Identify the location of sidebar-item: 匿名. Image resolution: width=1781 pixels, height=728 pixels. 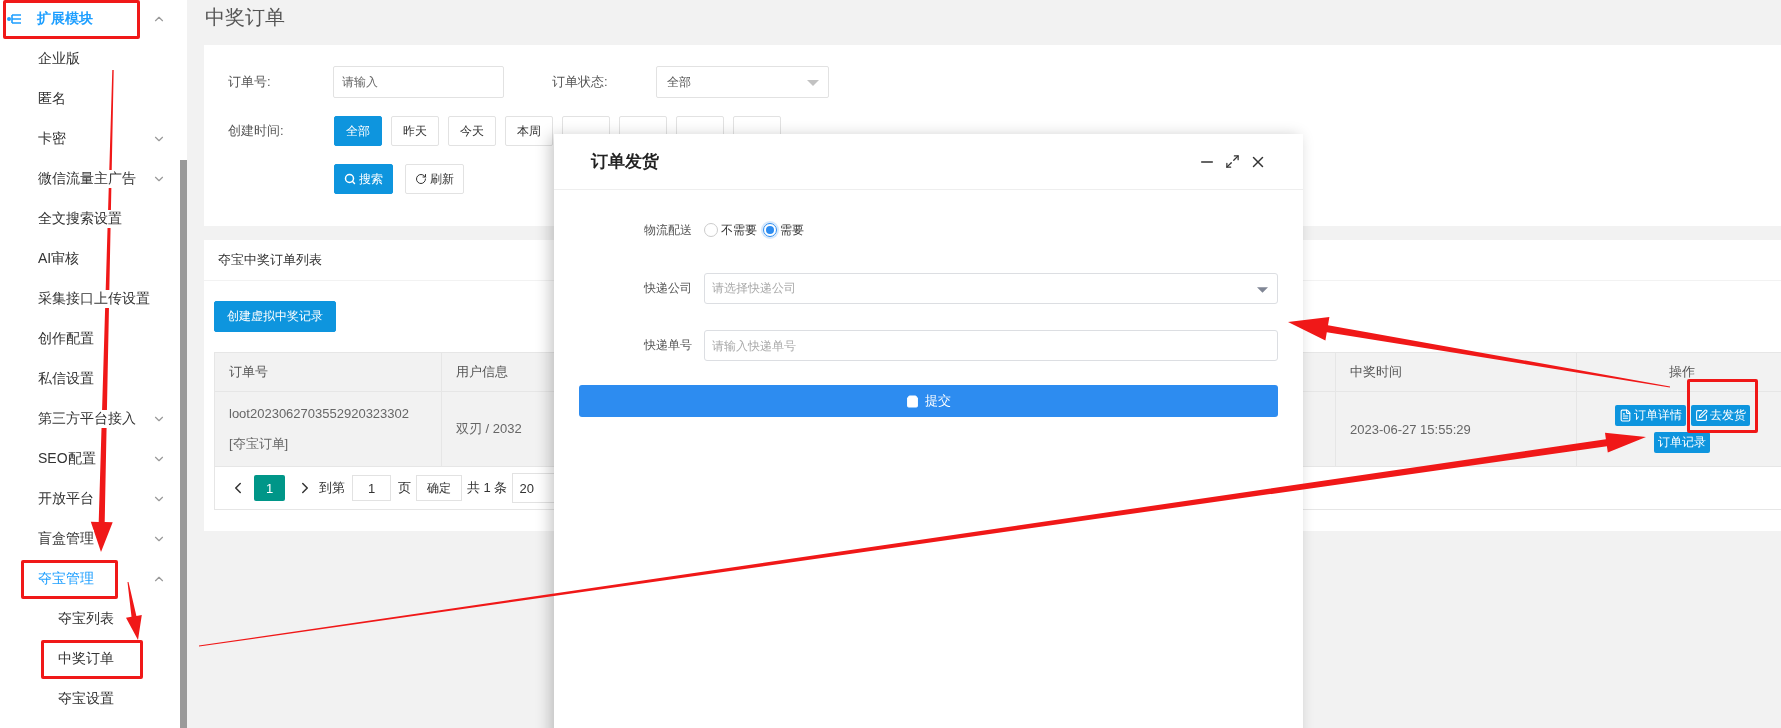
(90, 99).